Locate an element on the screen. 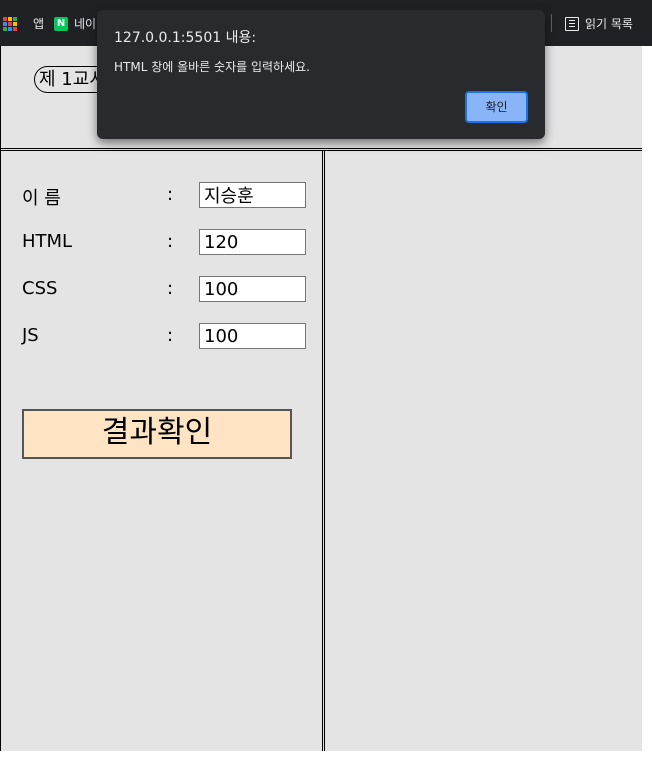 The height and width of the screenshot is (760, 652). ok-button: 확인 is located at coordinates (496, 107).